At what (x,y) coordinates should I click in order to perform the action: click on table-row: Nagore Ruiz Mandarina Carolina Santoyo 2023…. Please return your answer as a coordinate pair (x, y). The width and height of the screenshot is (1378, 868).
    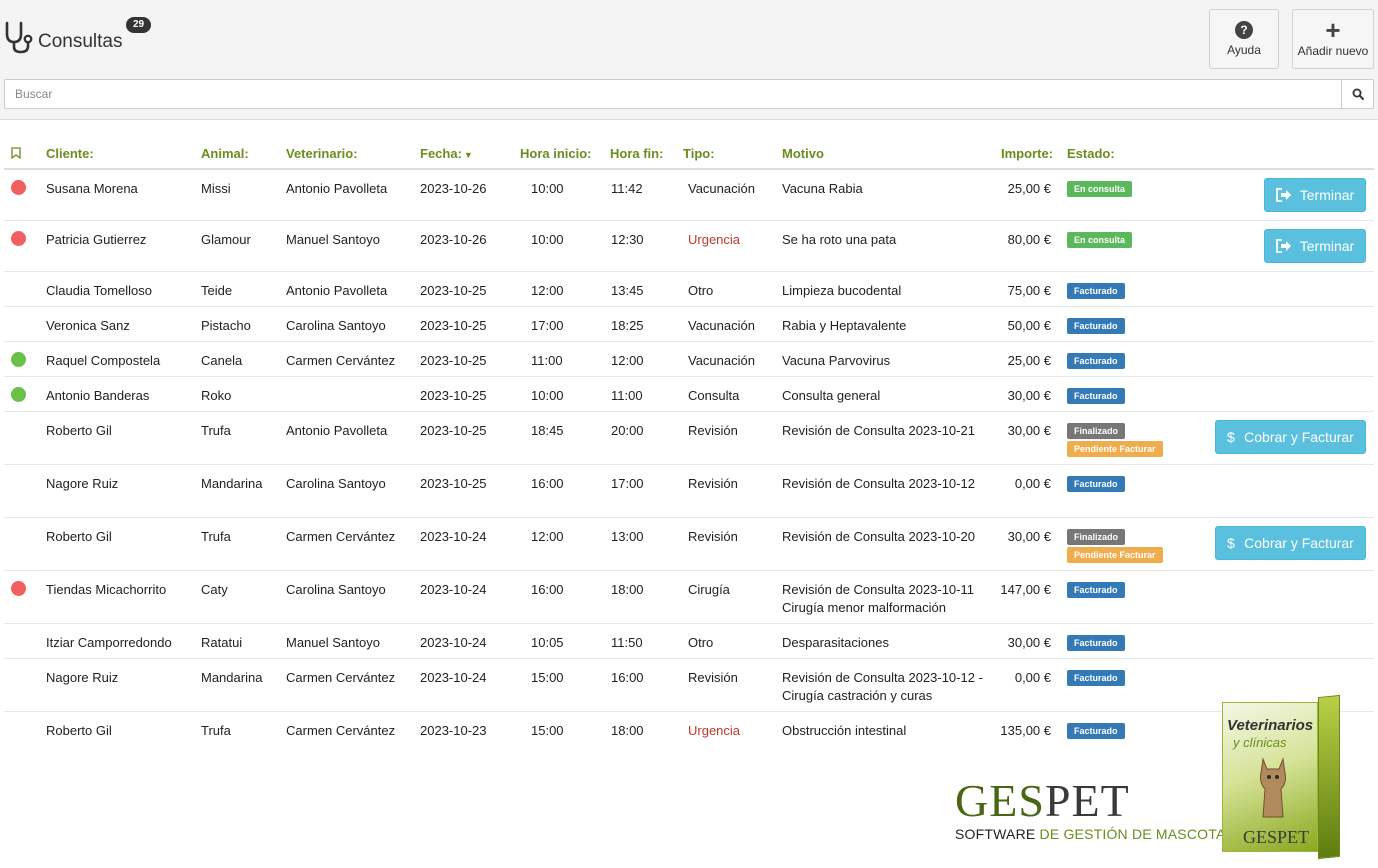
    Looking at the image, I should click on (689, 491).